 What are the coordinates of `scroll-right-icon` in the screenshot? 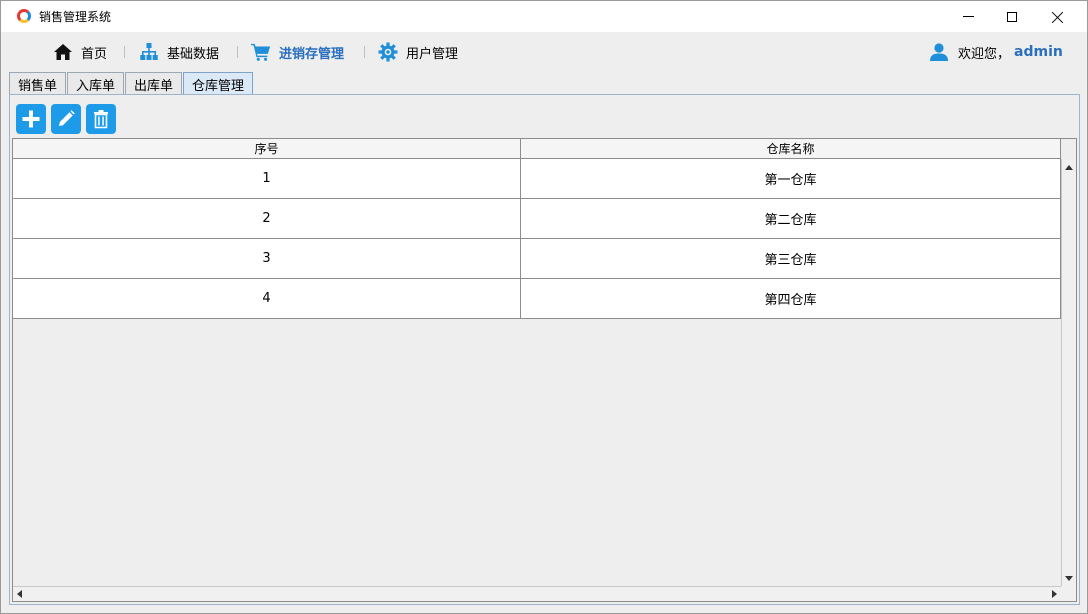 It's located at (1054, 594).